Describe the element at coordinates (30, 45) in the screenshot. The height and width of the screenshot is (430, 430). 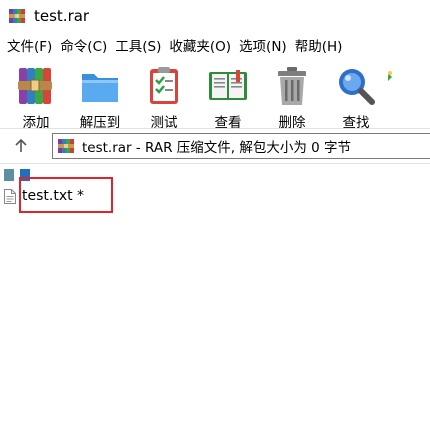
I see `menu-file: 文件(F)` at that location.